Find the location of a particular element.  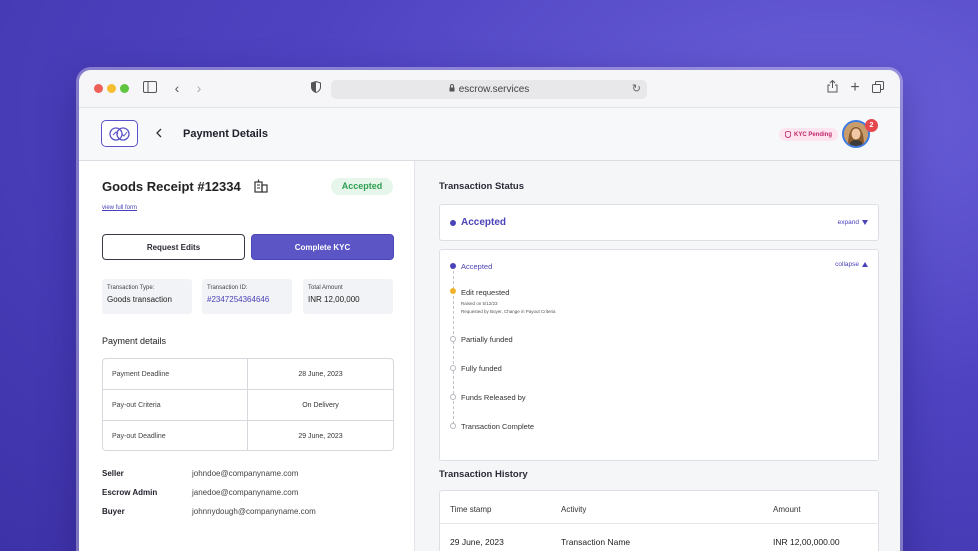

column-header: Activity is located at coordinates (574, 509).